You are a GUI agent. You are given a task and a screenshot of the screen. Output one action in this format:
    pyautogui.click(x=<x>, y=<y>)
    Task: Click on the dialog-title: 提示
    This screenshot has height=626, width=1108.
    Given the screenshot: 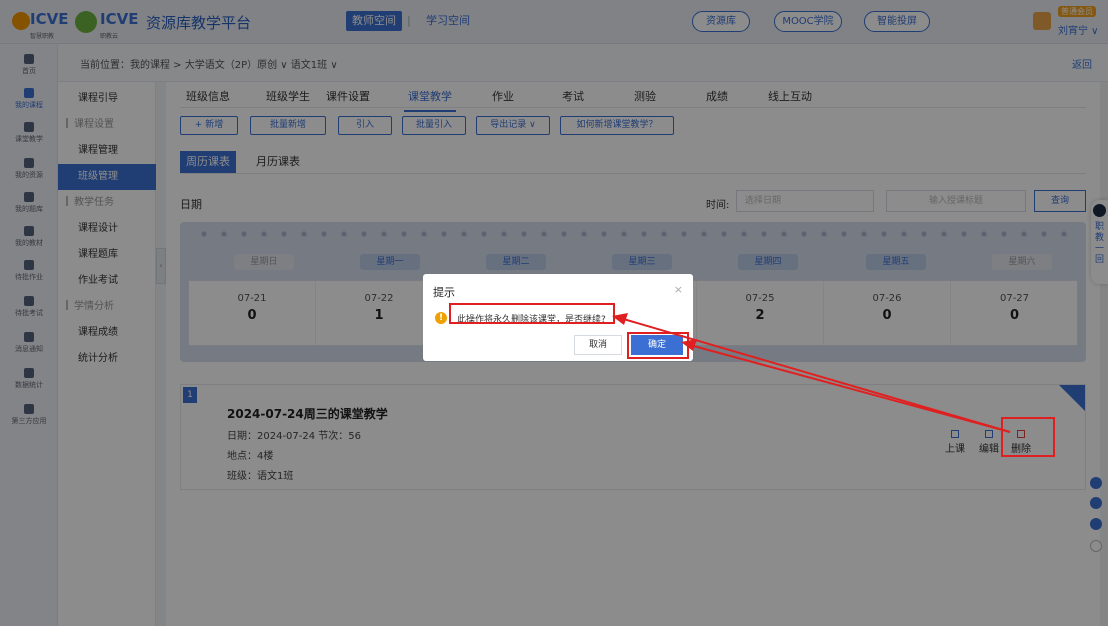 What is the action you would take?
    pyautogui.click(x=444, y=292)
    